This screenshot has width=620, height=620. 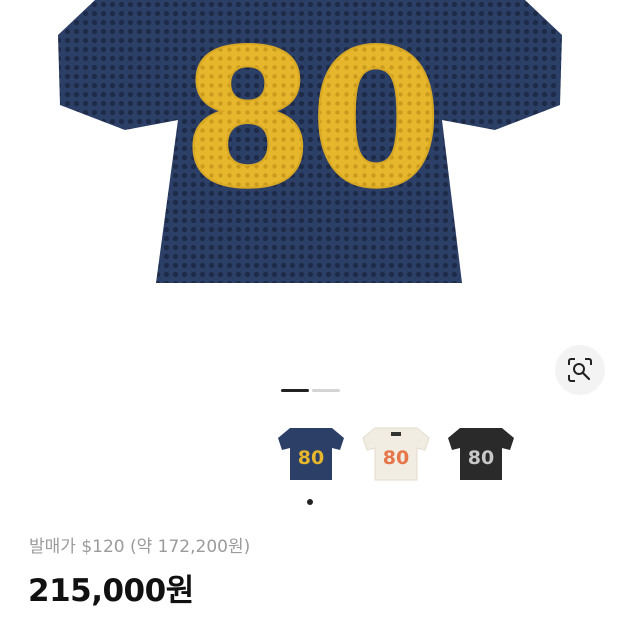 What do you see at coordinates (140, 547) in the screenshot?
I see `release-price: 발매가 $120 (약 172,200원)` at bounding box center [140, 547].